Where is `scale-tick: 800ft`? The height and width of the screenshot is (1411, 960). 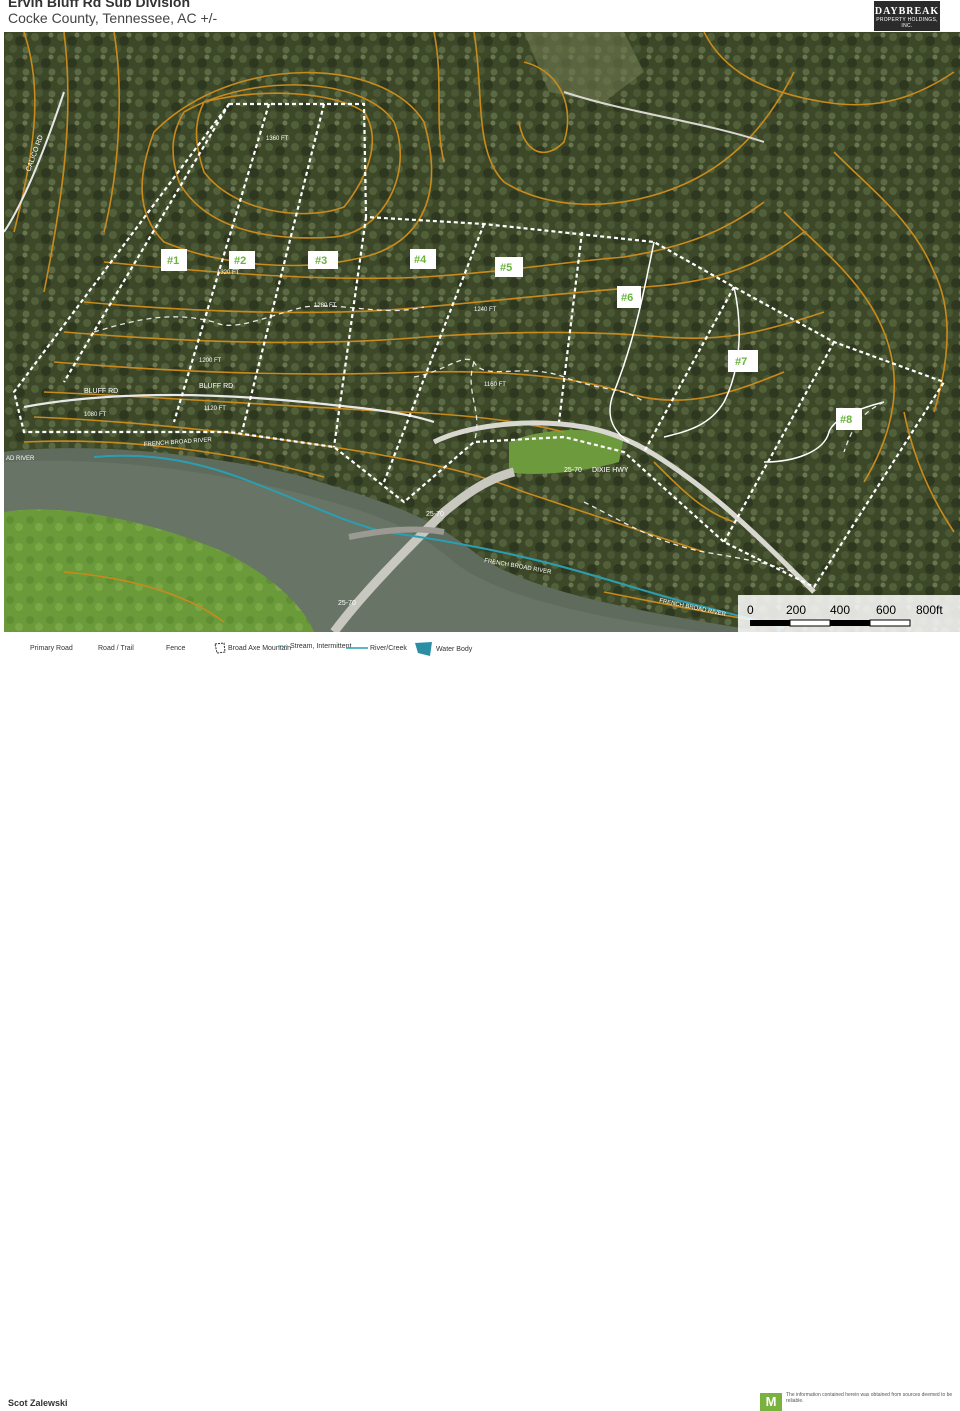 scale-tick: 800ft is located at coordinates (929, 610).